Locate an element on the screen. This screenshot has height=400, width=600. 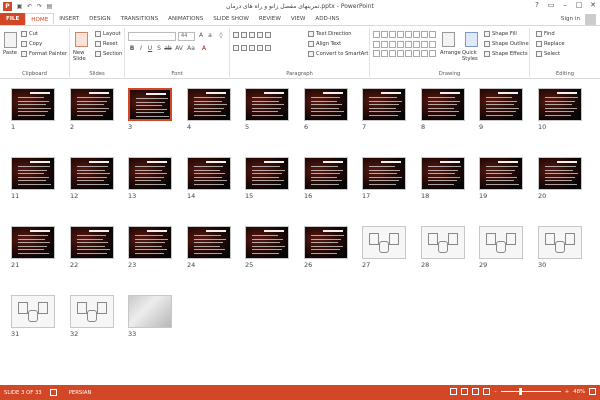
slide-thumbnail: 32 is located at coordinates (92, 316).